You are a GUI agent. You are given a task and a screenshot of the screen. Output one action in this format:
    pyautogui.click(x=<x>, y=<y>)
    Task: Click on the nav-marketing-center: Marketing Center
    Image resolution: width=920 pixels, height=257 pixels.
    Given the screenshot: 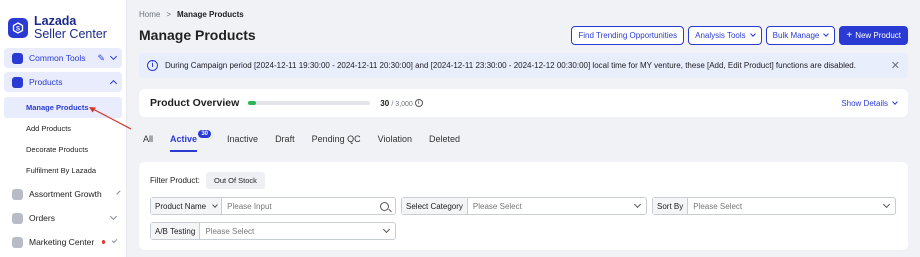 What is the action you would take?
    pyautogui.click(x=63, y=242)
    